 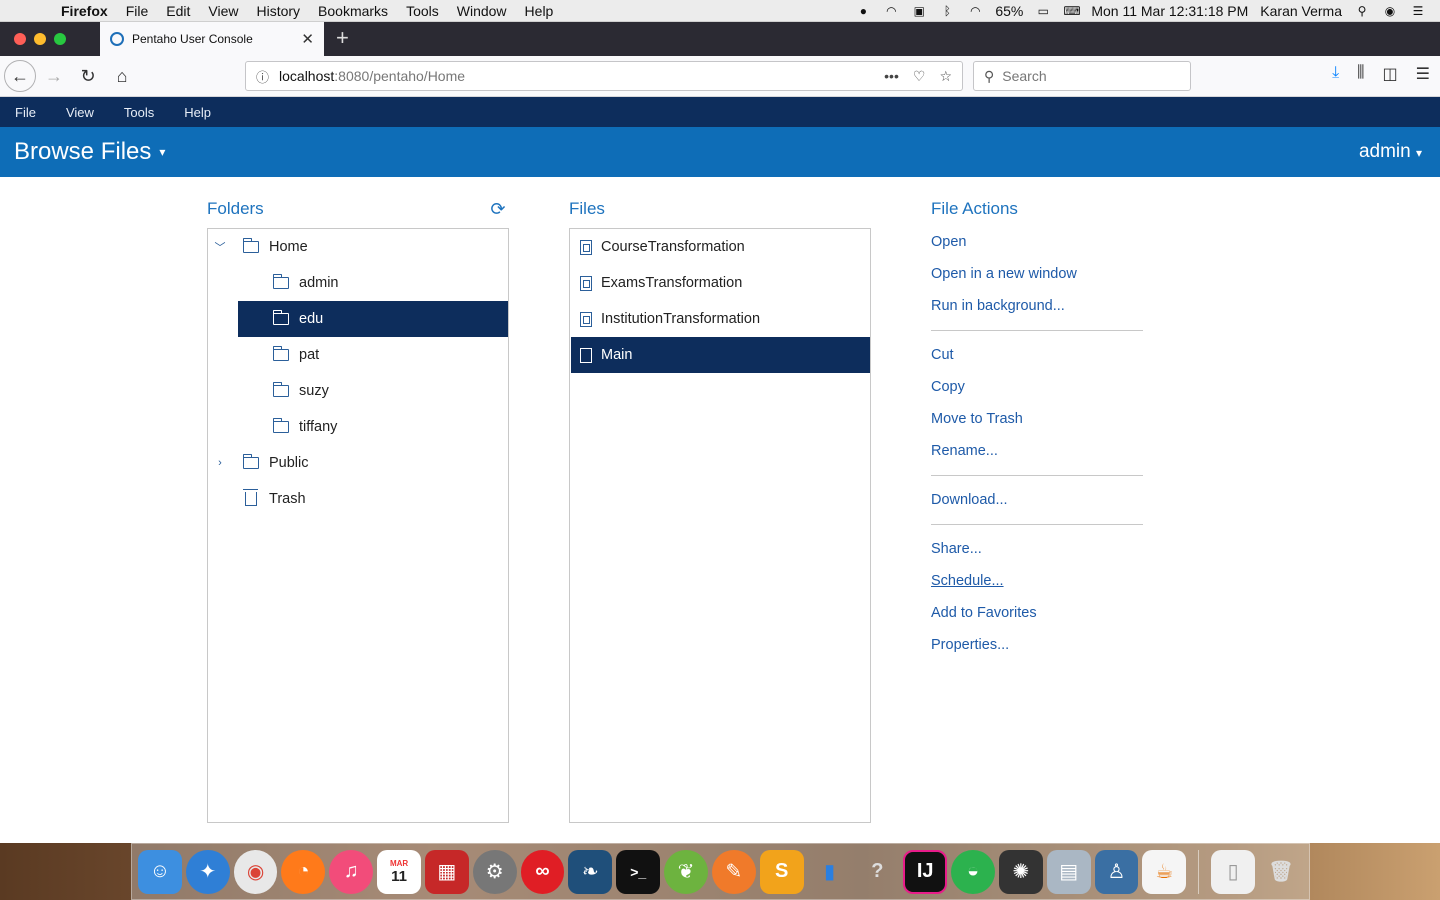 I want to click on action-cut: Cut, so click(x=942, y=355).